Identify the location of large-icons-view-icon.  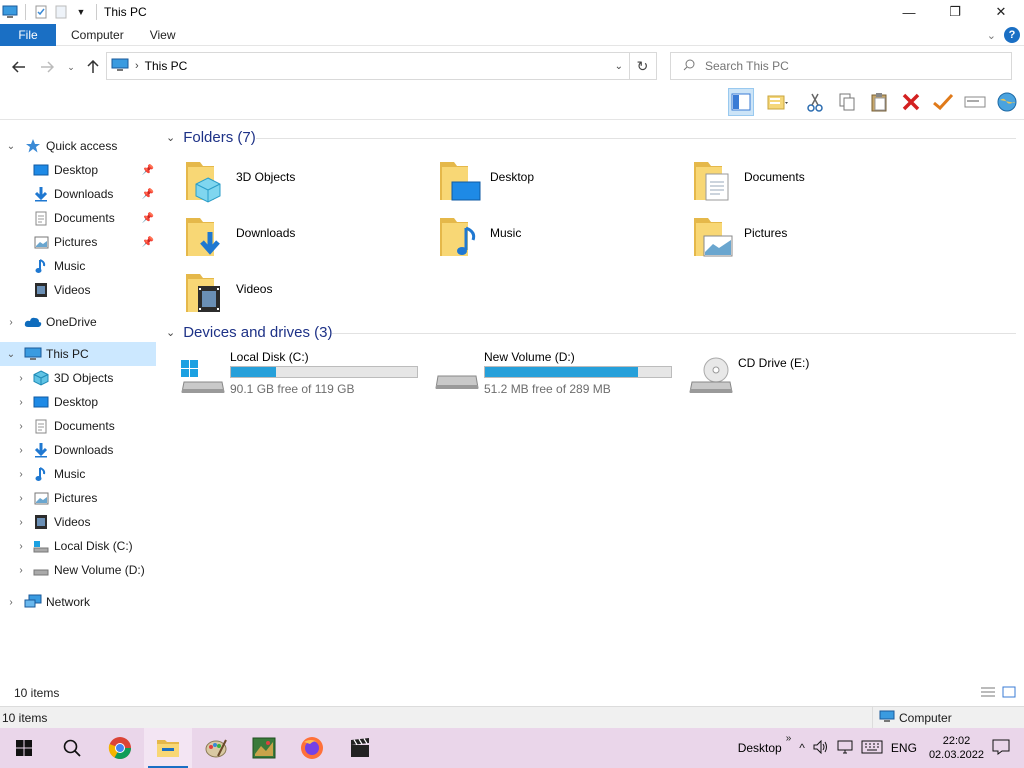
(1009, 693).